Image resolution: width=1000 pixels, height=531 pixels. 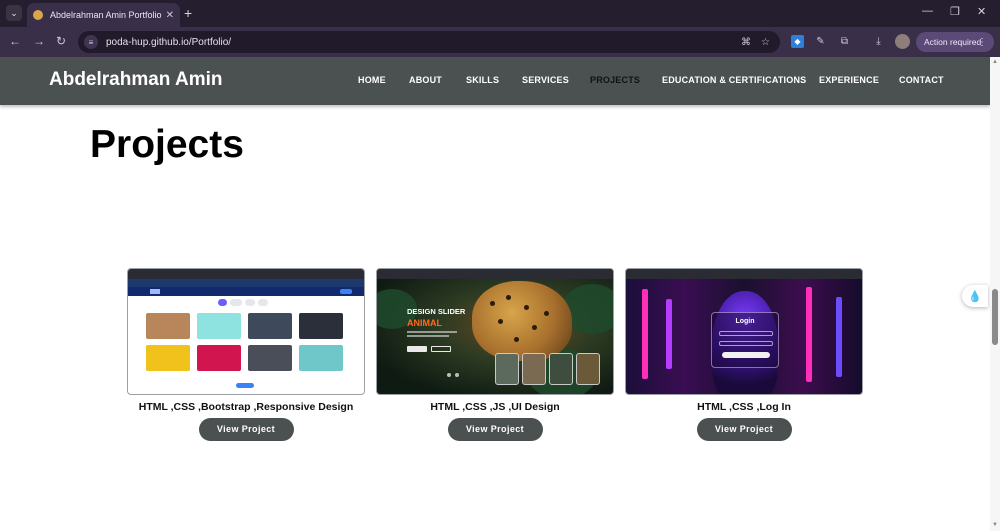 What do you see at coordinates (734, 80) in the screenshot?
I see `nav-education-certifications: EDUCATION & CERTIFICATIONS` at bounding box center [734, 80].